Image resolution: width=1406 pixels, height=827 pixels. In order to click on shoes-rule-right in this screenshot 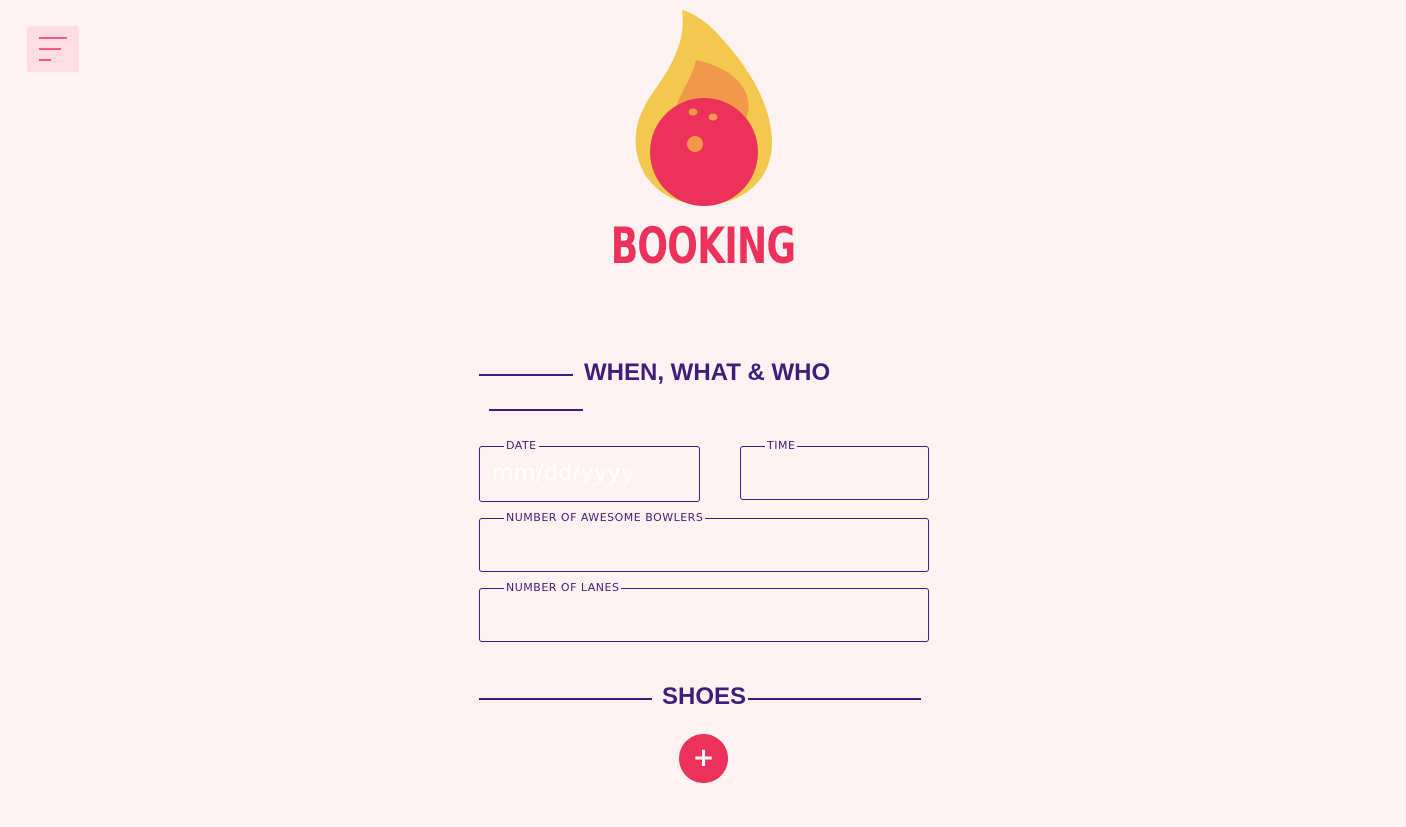, I will do `click(834, 699)`.